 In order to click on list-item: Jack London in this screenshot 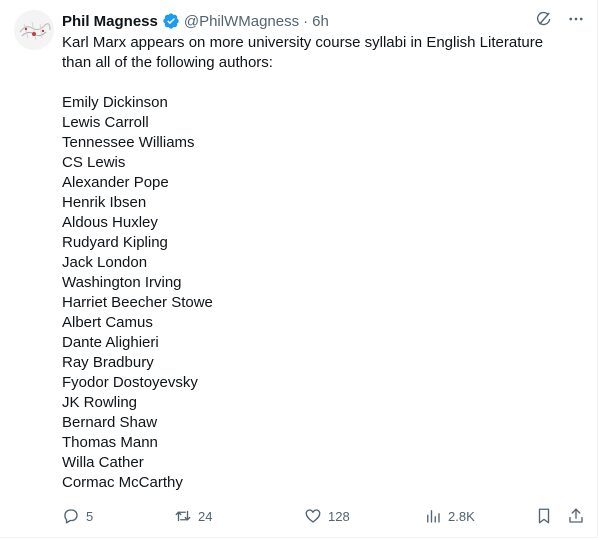, I will do `click(105, 262)`.